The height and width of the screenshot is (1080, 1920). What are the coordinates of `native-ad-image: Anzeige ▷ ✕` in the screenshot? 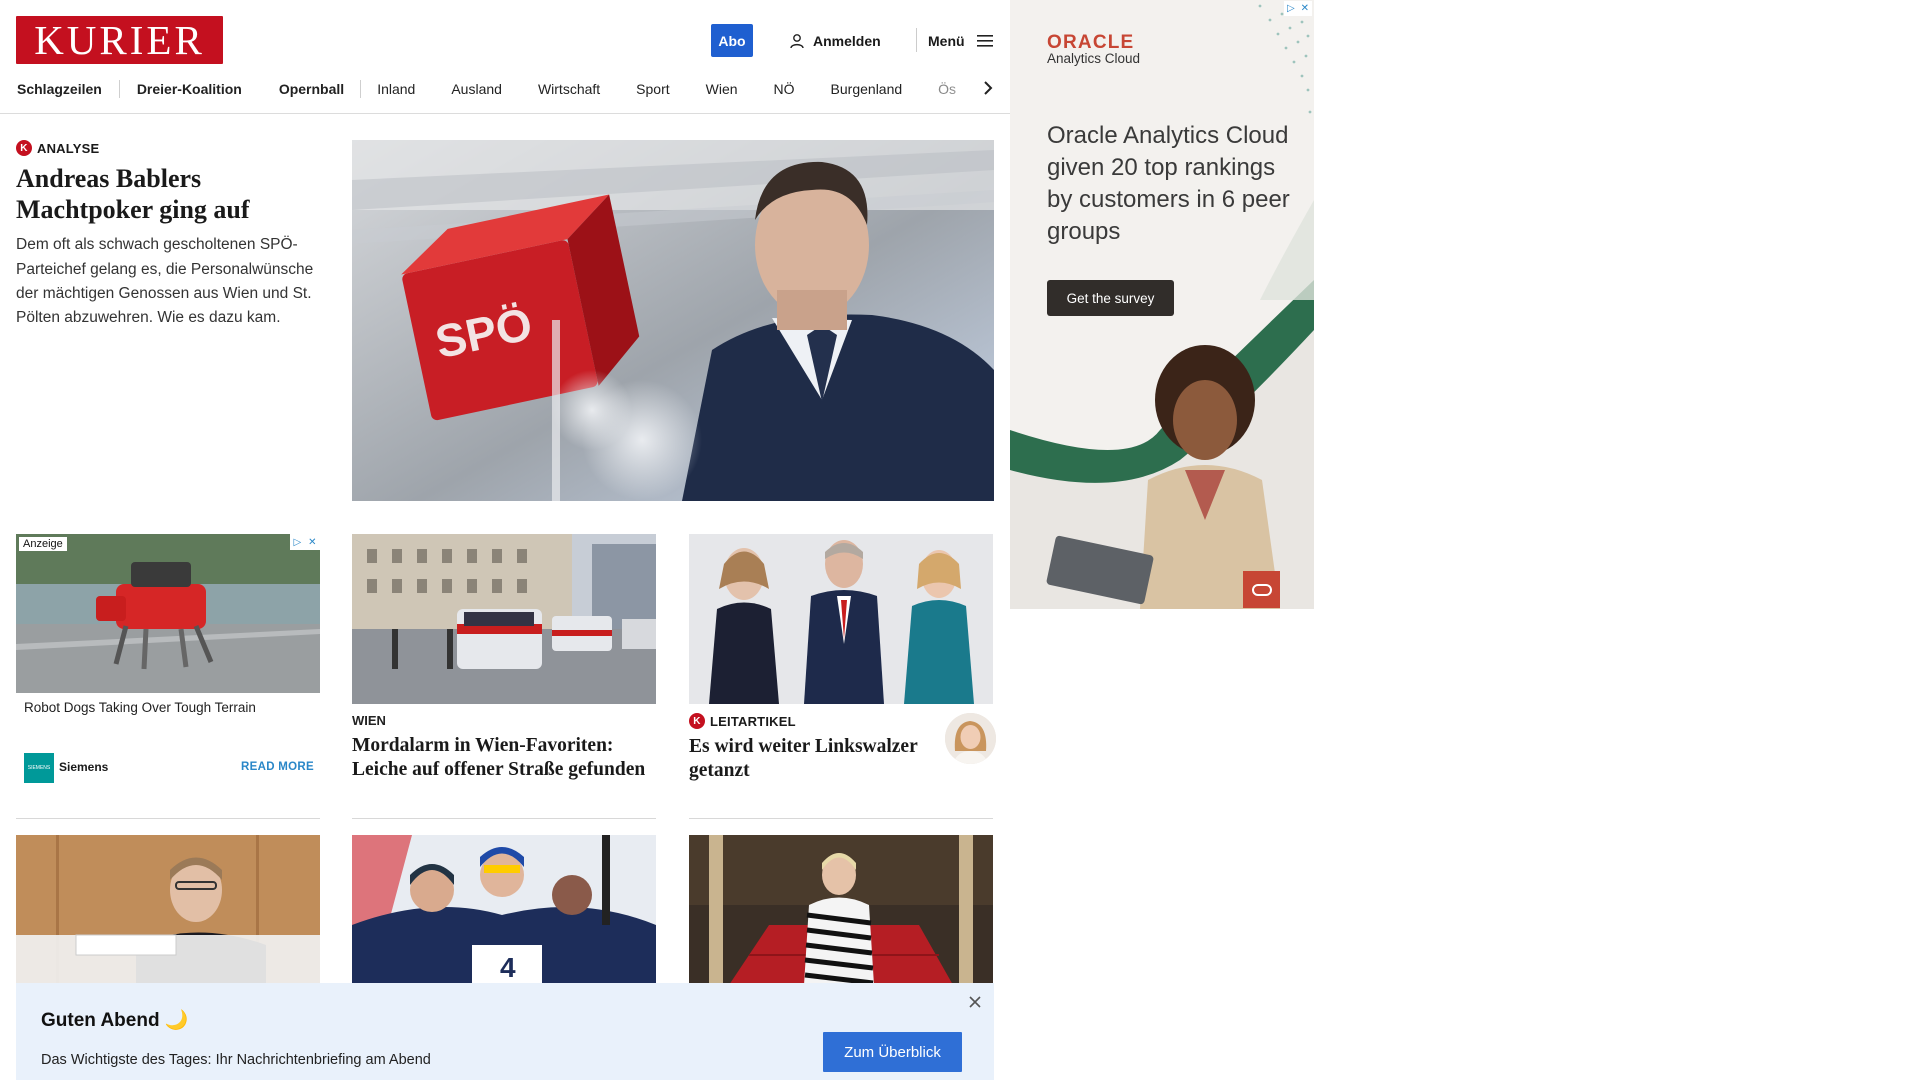 It's located at (168, 613).